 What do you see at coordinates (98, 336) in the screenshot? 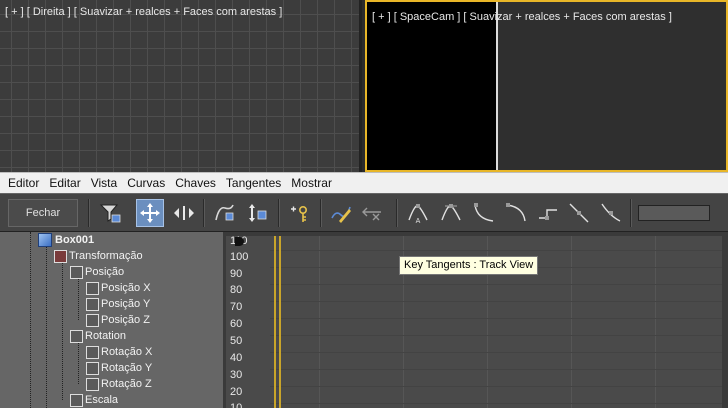
I see `tree-node-rotation: Rotation` at bounding box center [98, 336].